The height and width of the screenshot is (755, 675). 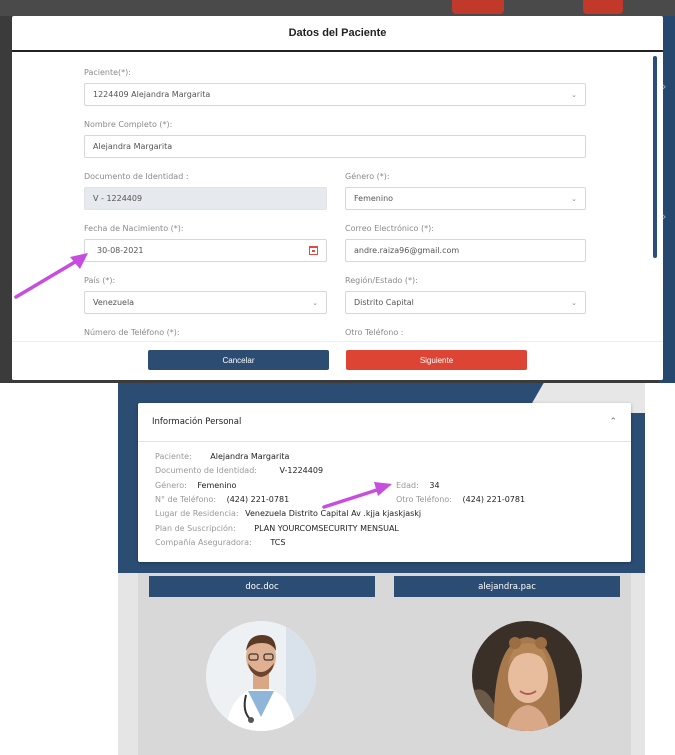 What do you see at coordinates (367, 176) in the screenshot?
I see `field-label: Género (*):` at bounding box center [367, 176].